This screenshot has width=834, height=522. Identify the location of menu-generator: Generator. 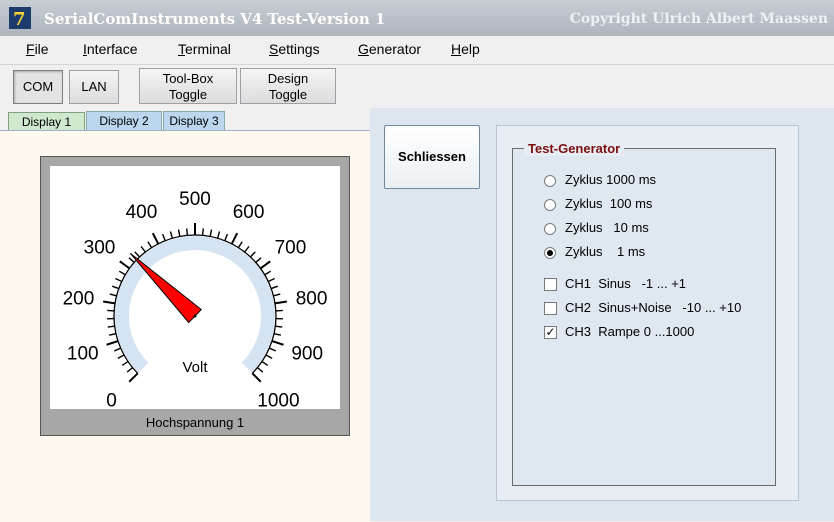
(389, 49).